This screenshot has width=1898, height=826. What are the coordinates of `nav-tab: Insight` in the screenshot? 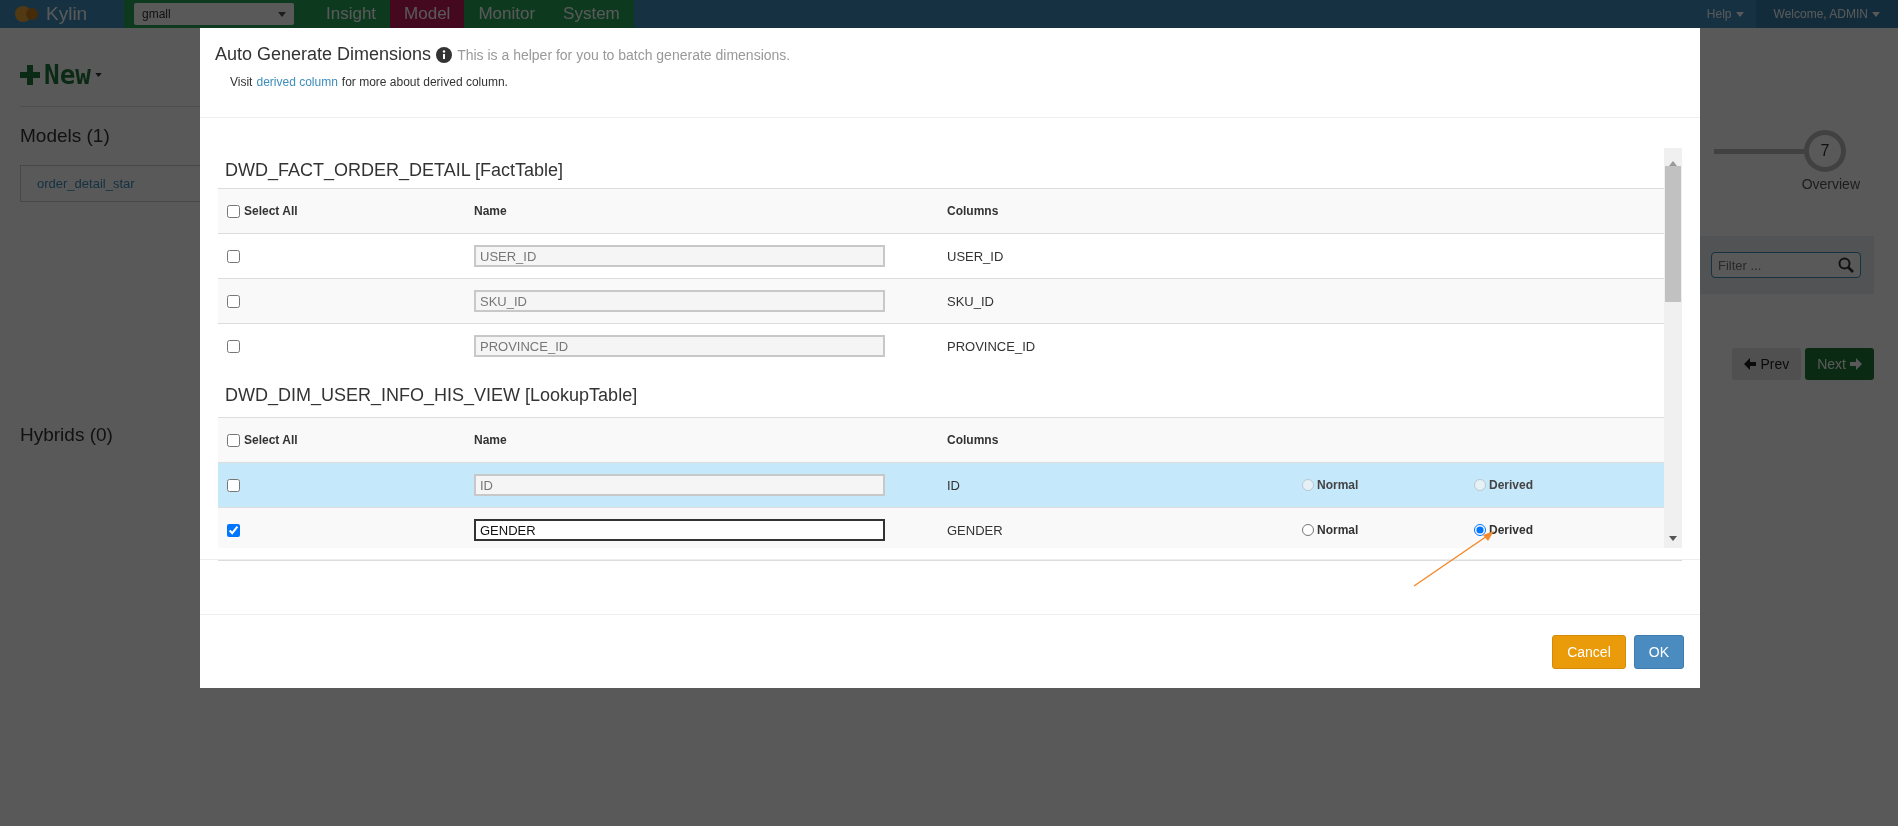 It's located at (351, 14).